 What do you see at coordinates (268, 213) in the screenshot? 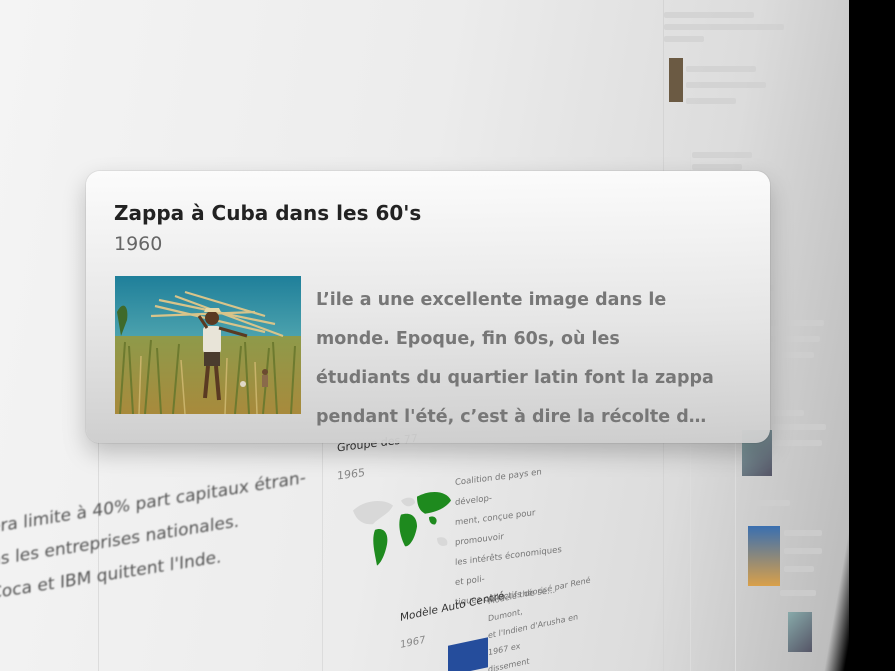
I see `popover-title: Zappa à Cuba dans les 60's` at bounding box center [268, 213].